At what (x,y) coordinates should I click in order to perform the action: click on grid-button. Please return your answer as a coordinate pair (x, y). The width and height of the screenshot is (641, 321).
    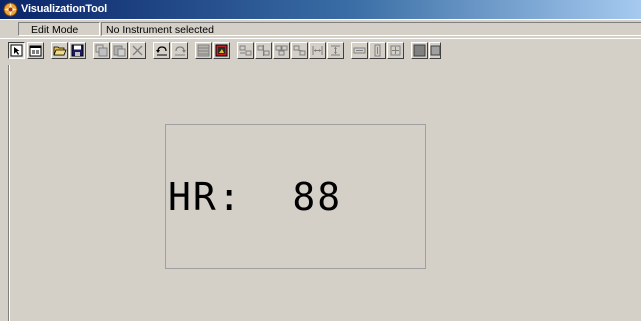
    Looking at the image, I should click on (203, 50).